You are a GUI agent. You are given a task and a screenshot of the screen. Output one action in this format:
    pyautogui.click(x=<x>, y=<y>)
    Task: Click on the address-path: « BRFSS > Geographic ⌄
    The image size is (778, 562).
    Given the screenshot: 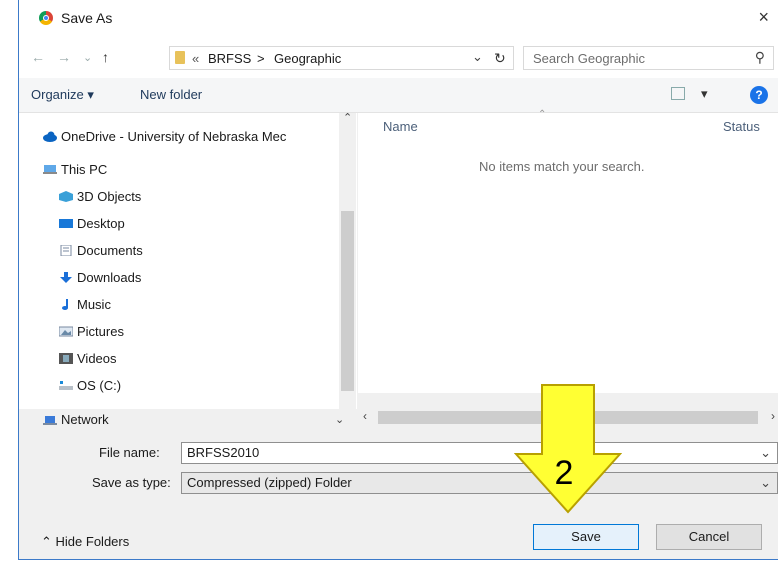 What is the action you would take?
    pyautogui.click(x=341, y=58)
    